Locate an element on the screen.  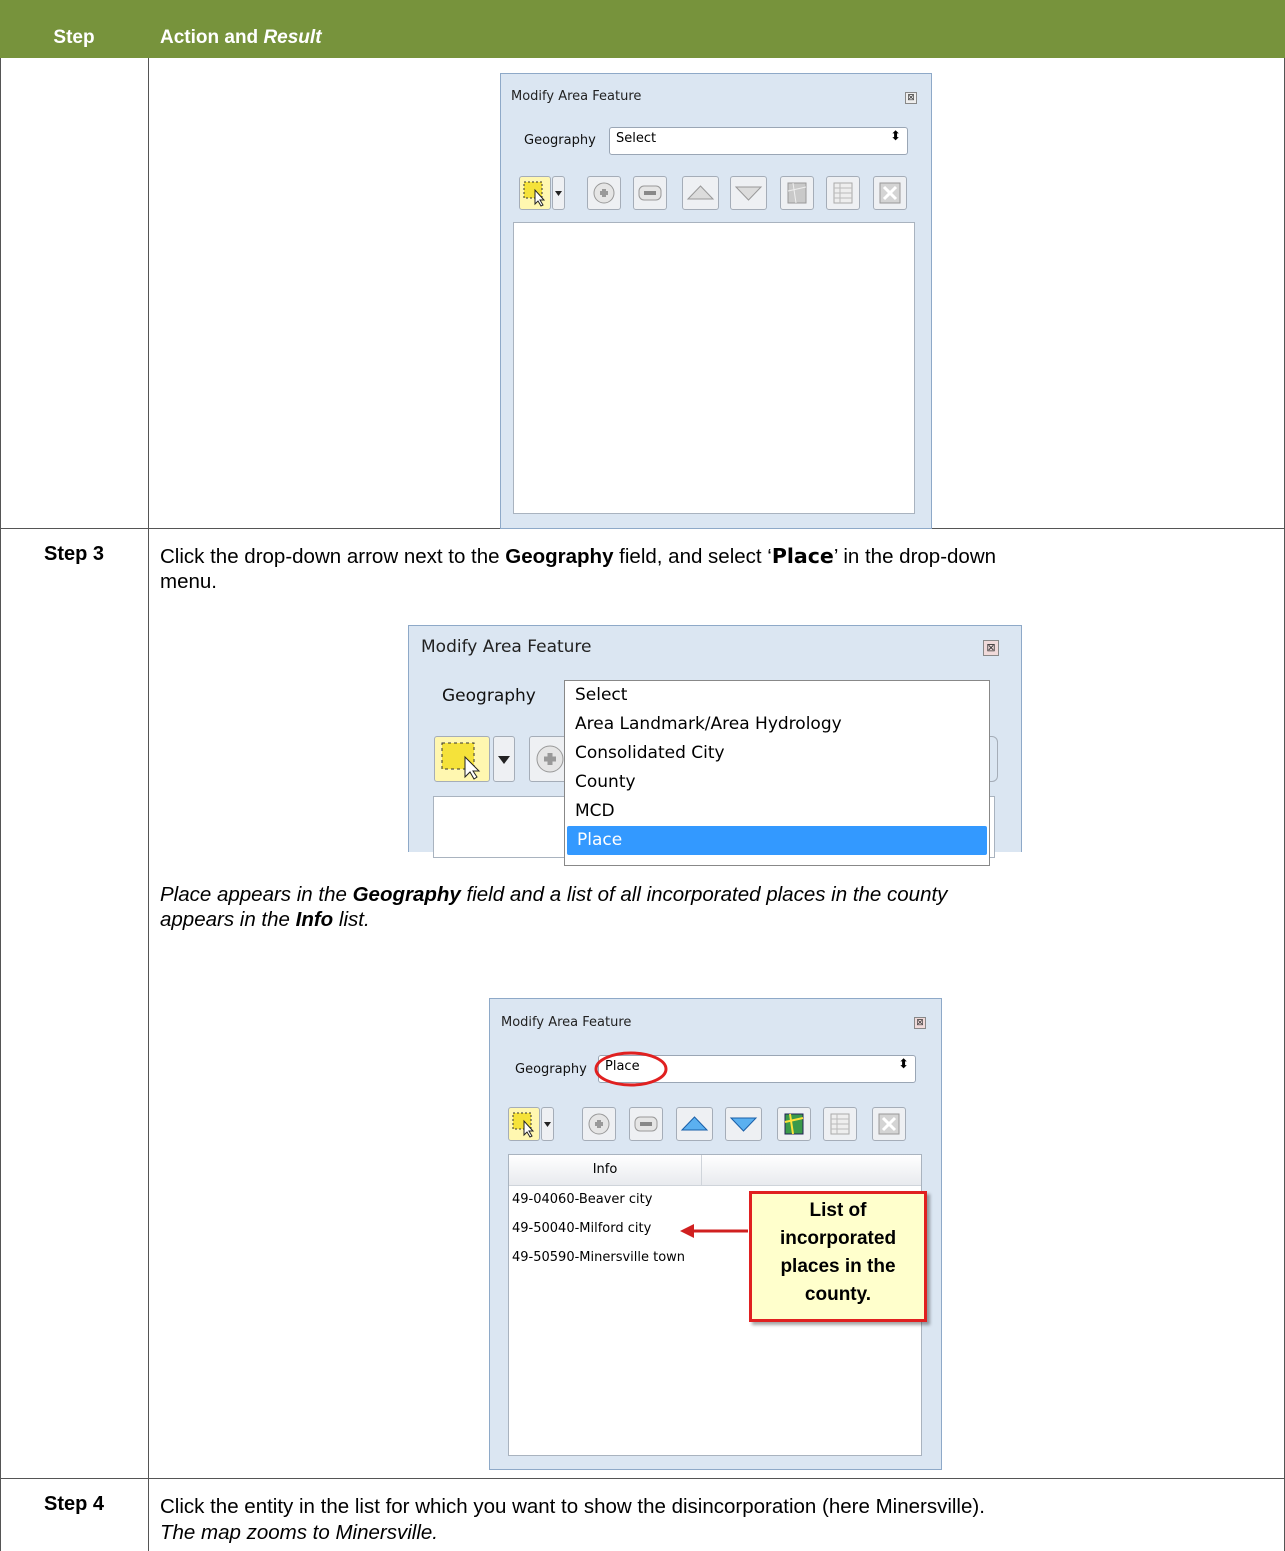
step-4-result: The map zooms to Minersville. is located at coordinates (299, 1532).